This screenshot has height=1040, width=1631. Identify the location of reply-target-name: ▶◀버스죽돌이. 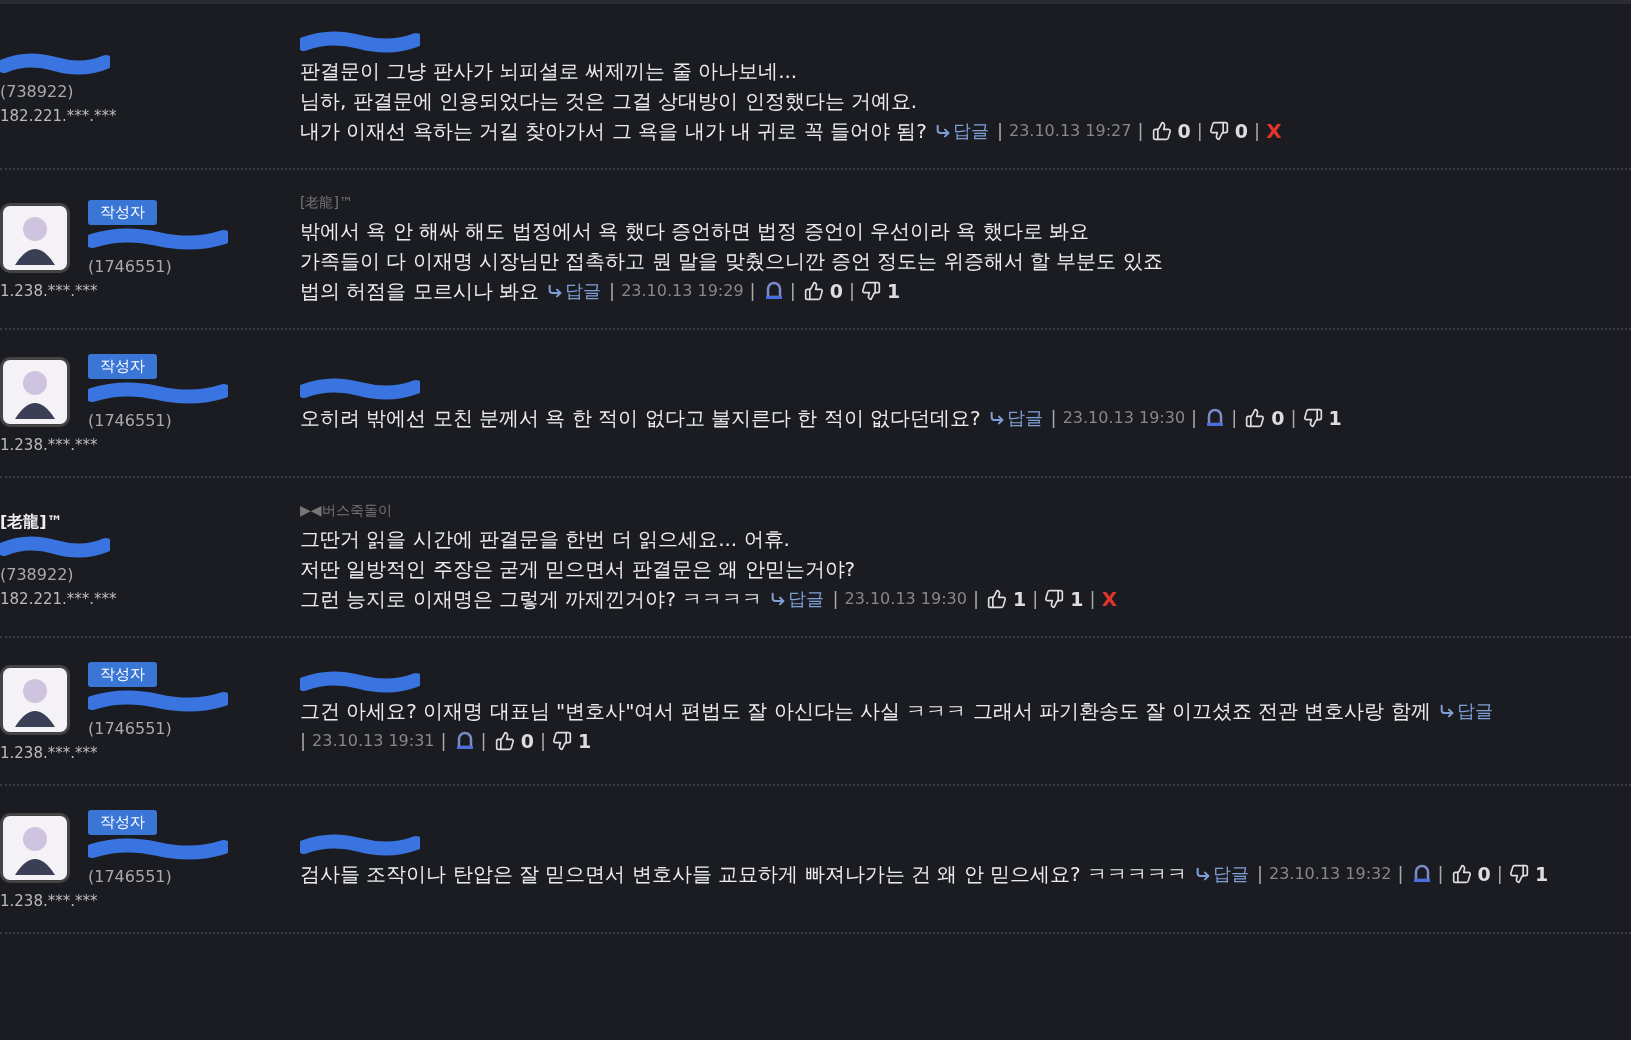
(346, 511).